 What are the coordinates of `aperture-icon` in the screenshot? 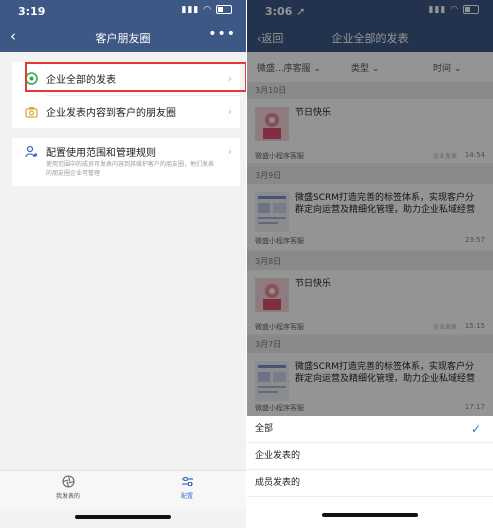 It's located at (68, 483).